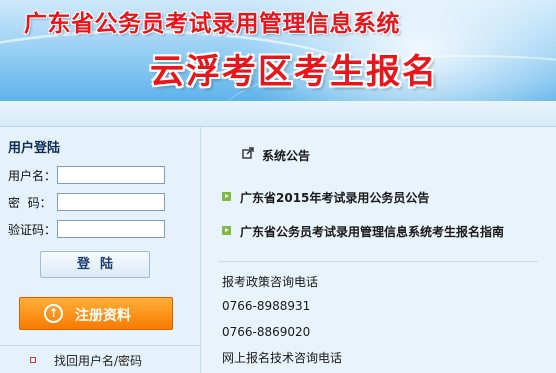 This screenshot has width=556, height=373. What do you see at coordinates (278, 114) in the screenshot?
I see `nav-strip` at bounding box center [278, 114].